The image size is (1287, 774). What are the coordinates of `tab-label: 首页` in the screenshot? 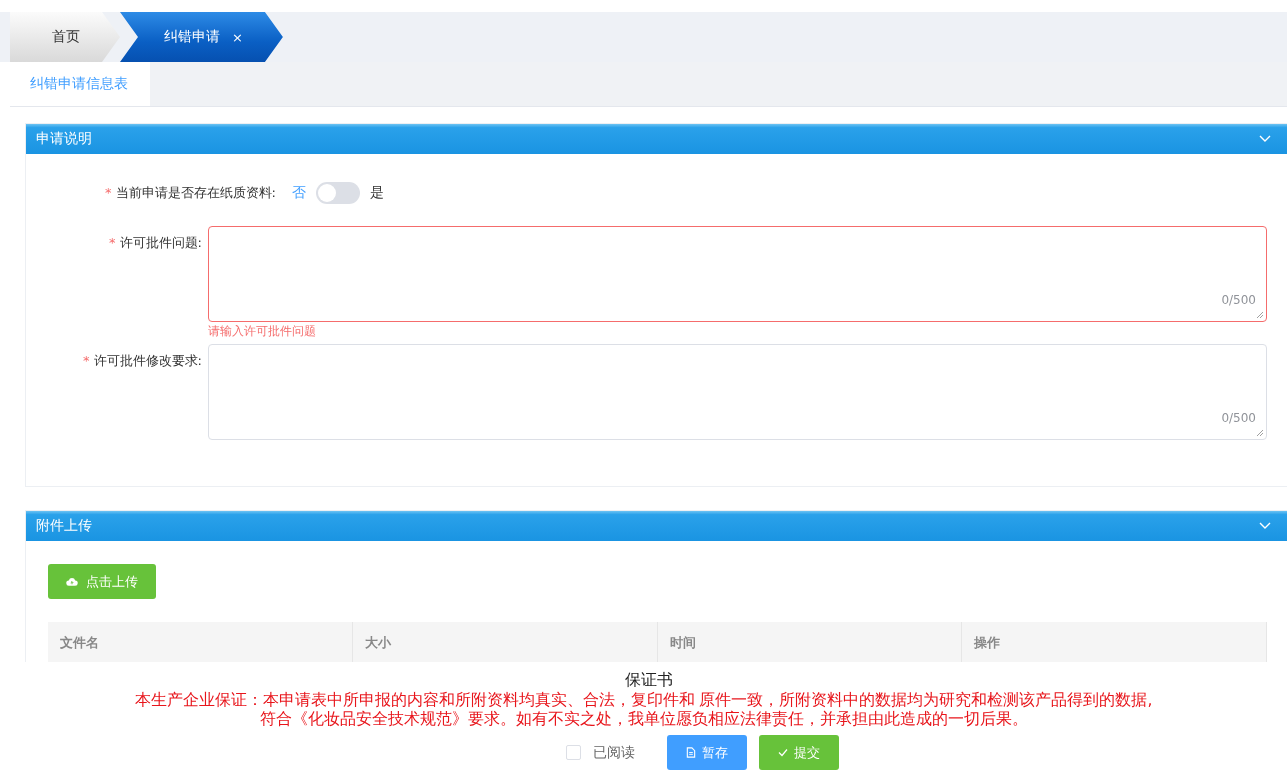 It's located at (66, 37).